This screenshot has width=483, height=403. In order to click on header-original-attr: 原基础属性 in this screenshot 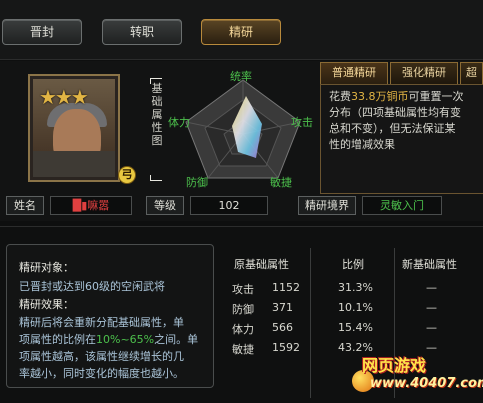, I will do `click(261, 264)`.